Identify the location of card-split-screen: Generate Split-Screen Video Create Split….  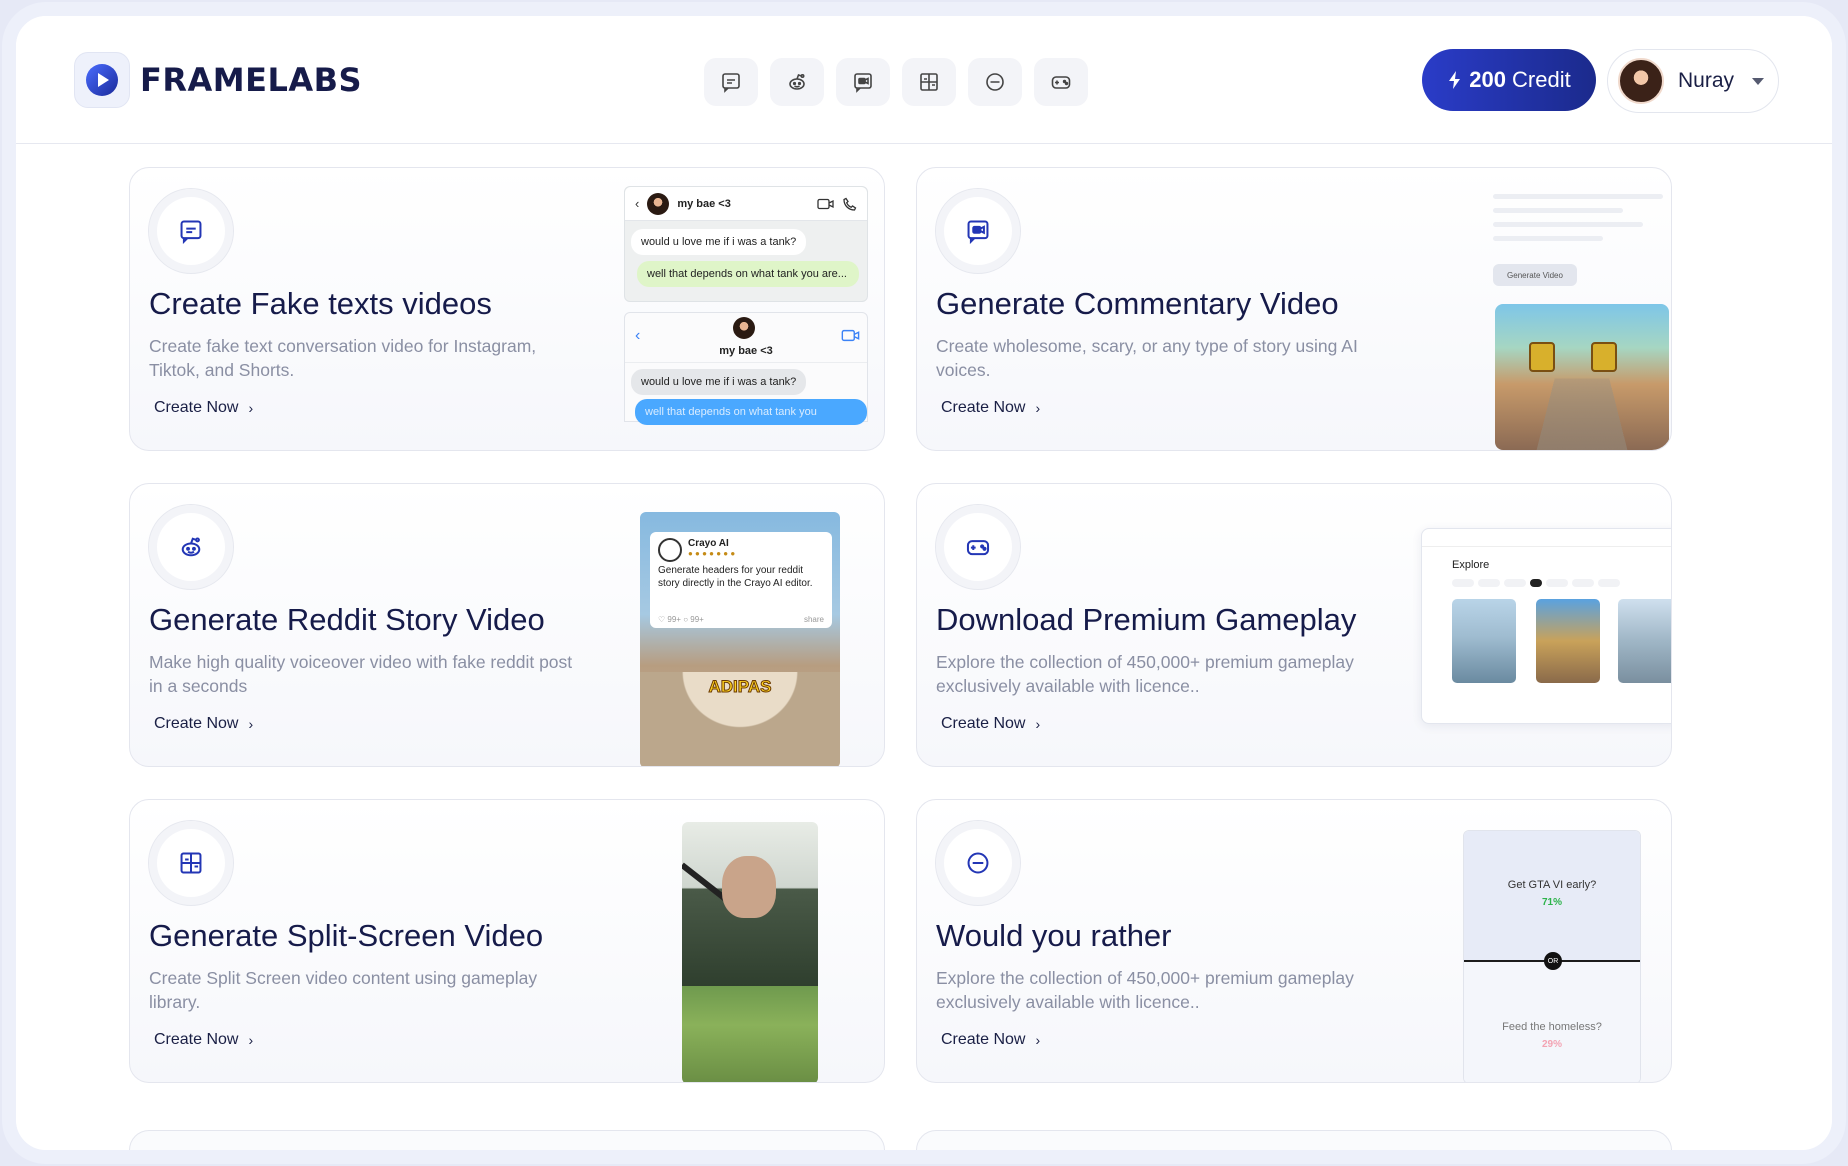
(507, 941).